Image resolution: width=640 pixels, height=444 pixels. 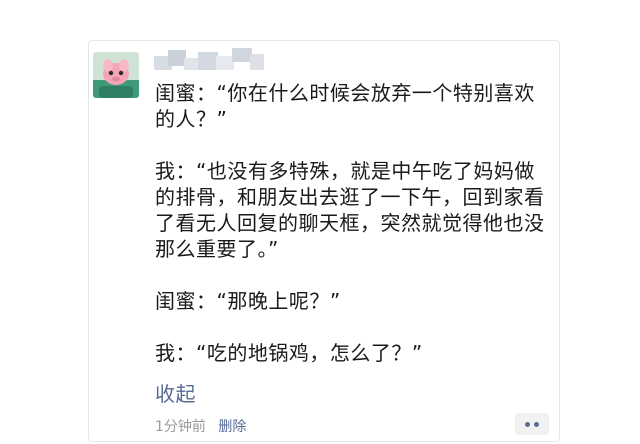 What do you see at coordinates (248, 301) in the screenshot?
I see `post-paragraph-3: 闺蜜：“那晚上呢？”` at bounding box center [248, 301].